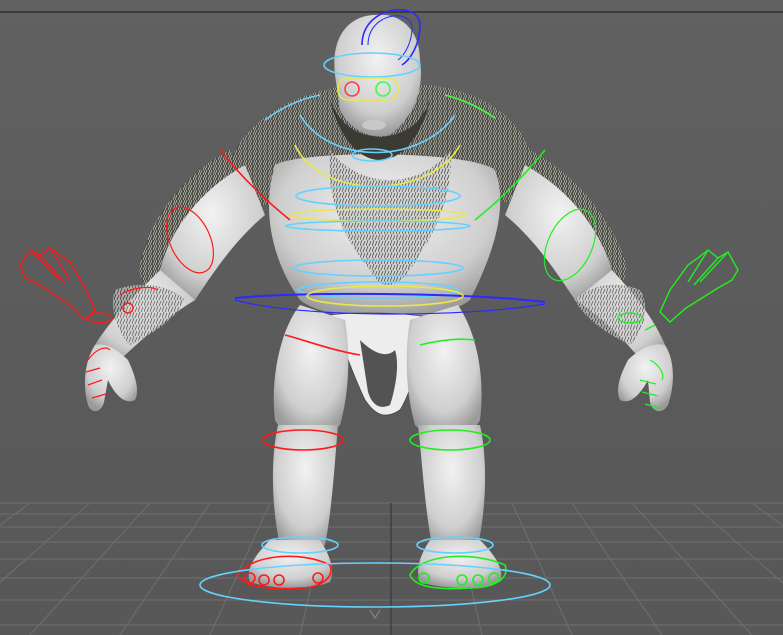 This screenshot has height=635, width=783. I want to click on right-thigh, so click(444, 371).